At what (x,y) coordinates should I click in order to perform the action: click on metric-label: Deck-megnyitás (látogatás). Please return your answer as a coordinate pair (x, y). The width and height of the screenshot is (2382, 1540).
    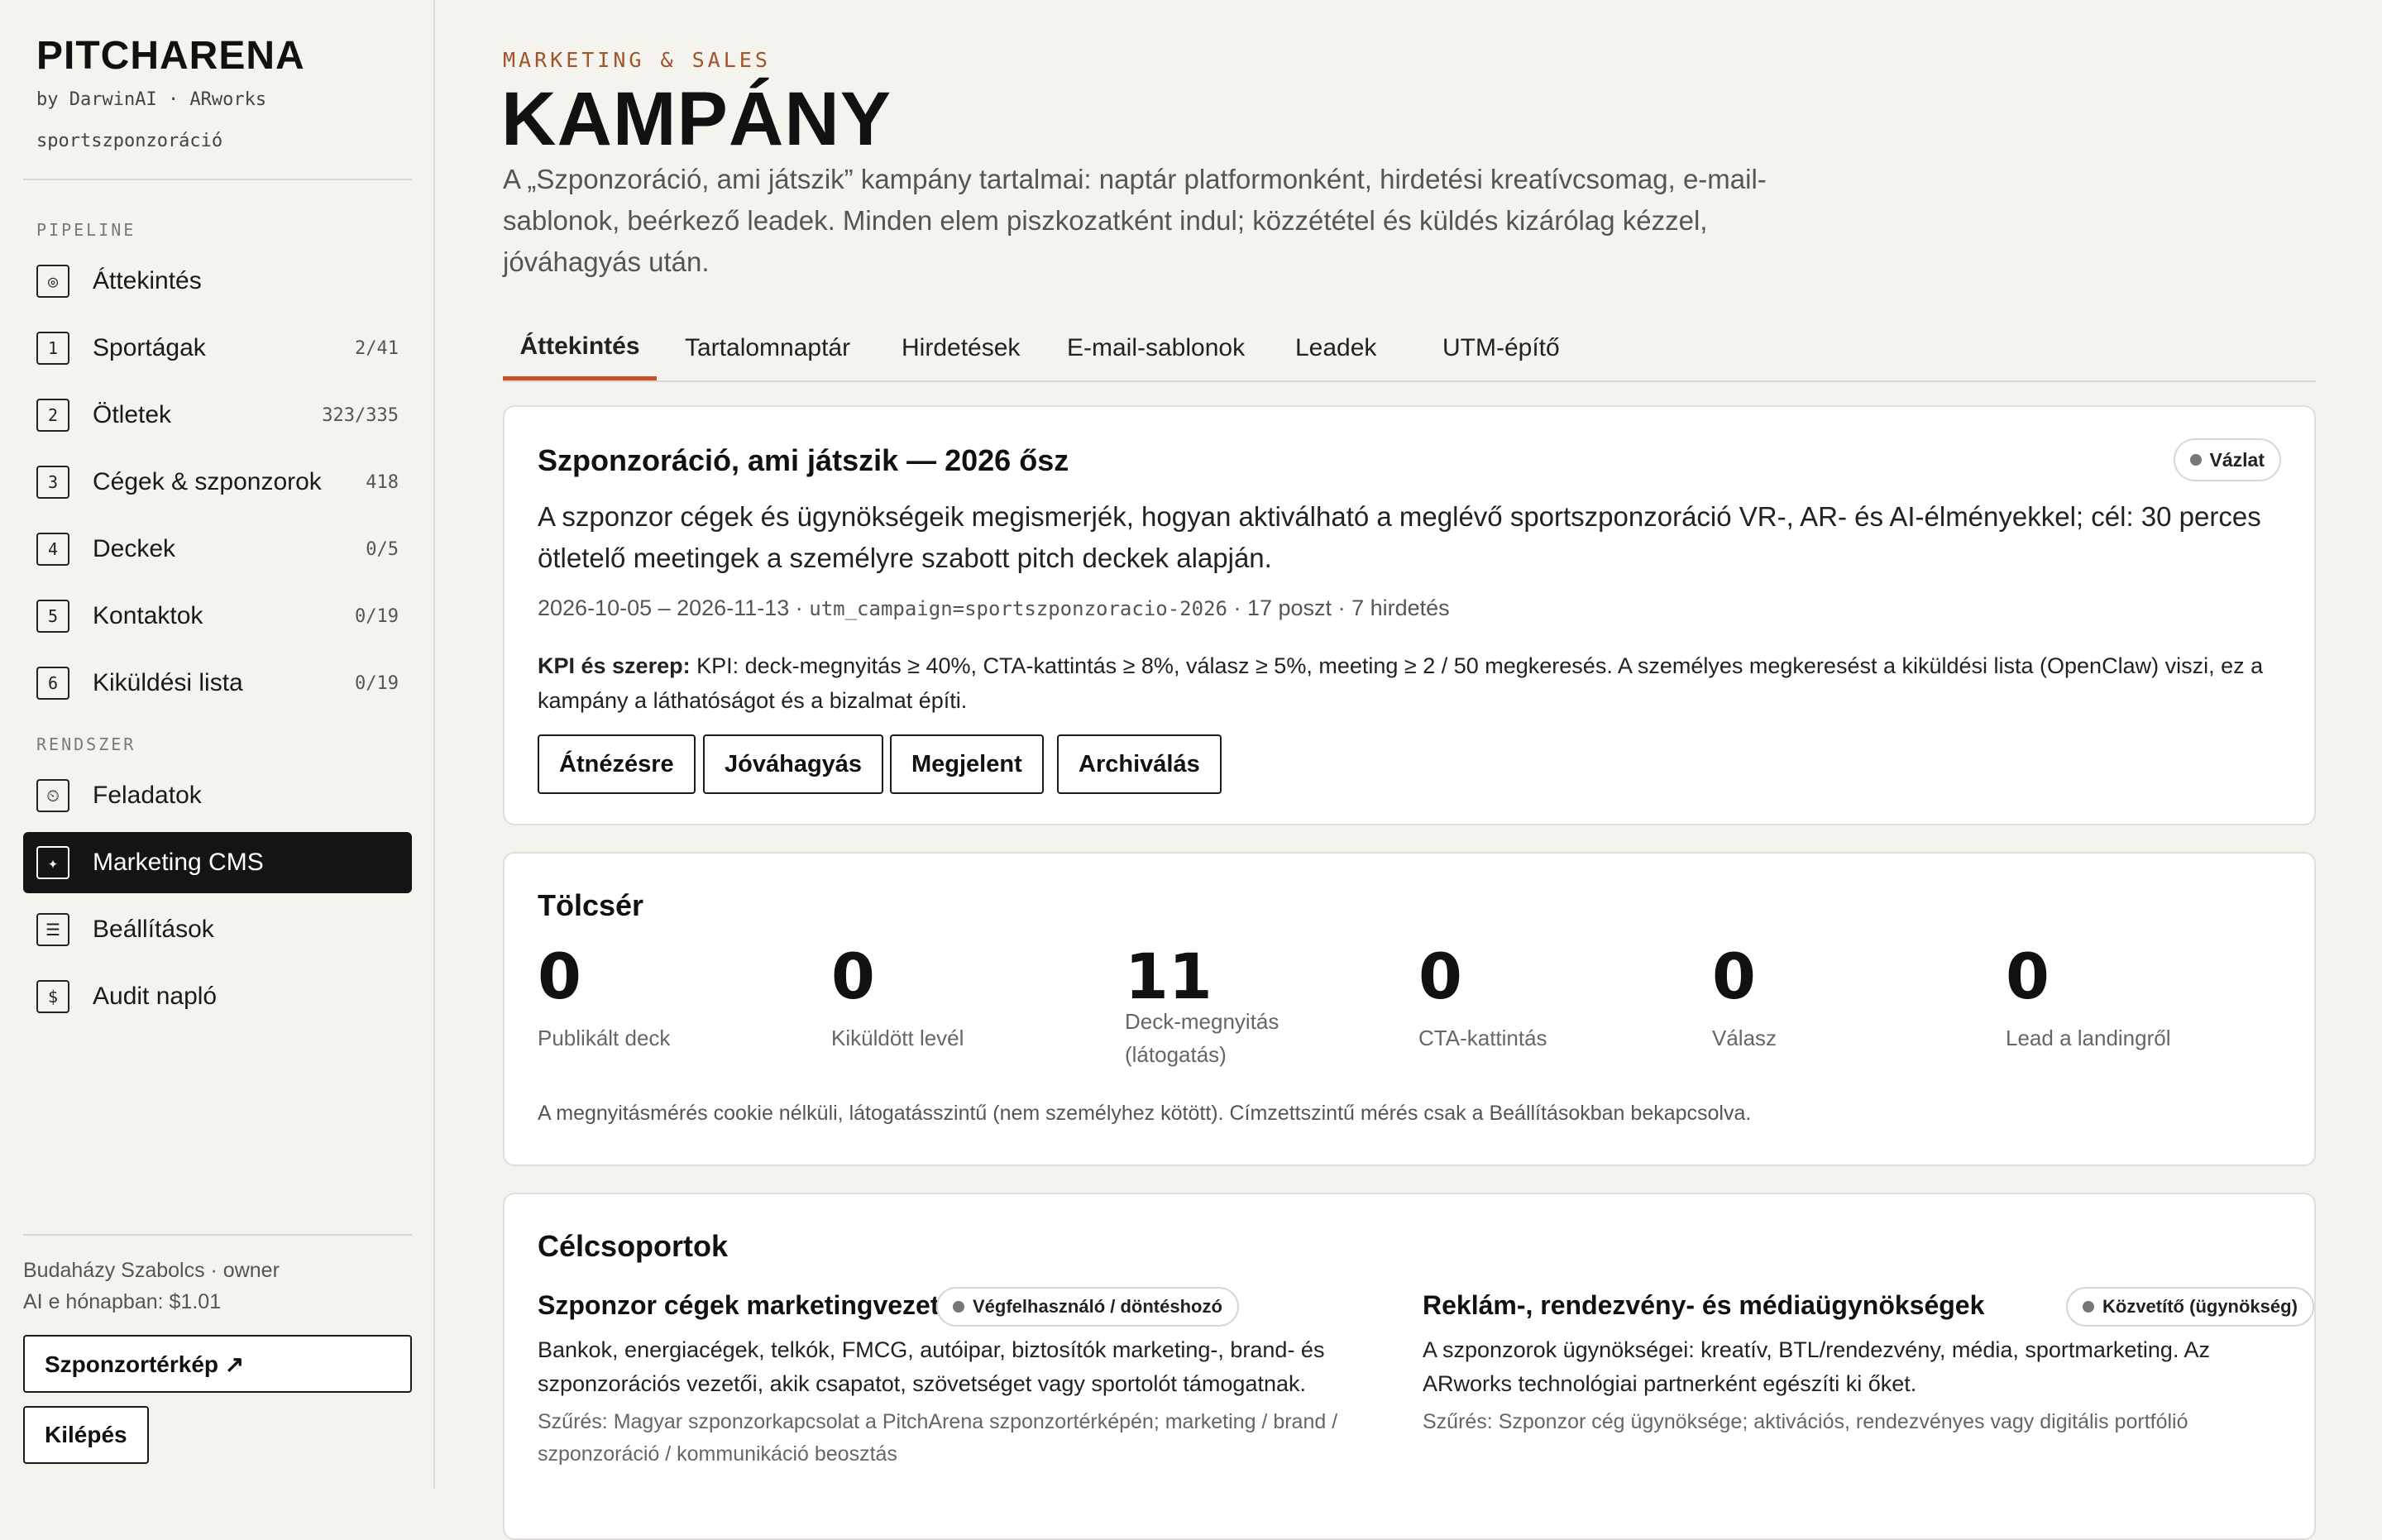
    Looking at the image, I should click on (1202, 1038).